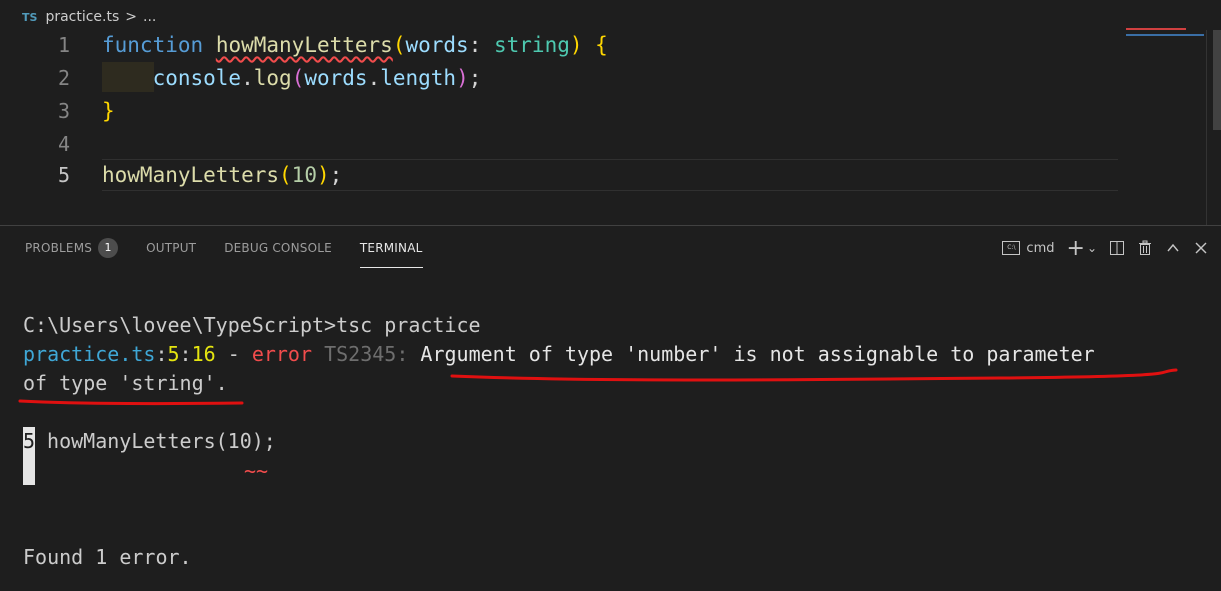 The height and width of the screenshot is (591, 1221). Describe the element at coordinates (108, 111) in the screenshot. I see `code-text: }` at that location.